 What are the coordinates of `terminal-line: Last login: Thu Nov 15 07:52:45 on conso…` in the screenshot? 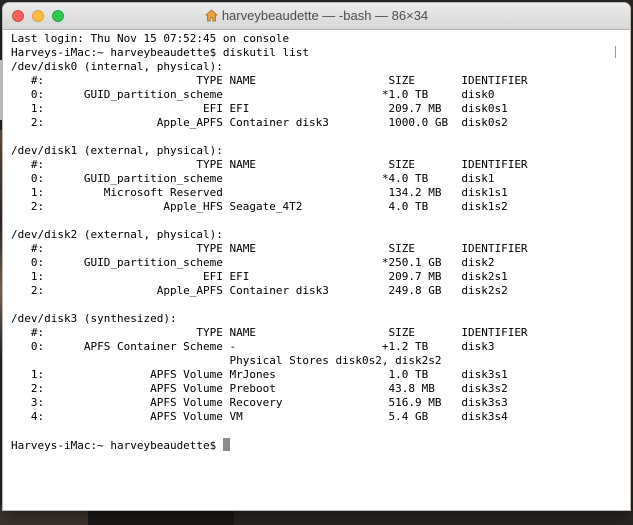 It's located at (150, 38).